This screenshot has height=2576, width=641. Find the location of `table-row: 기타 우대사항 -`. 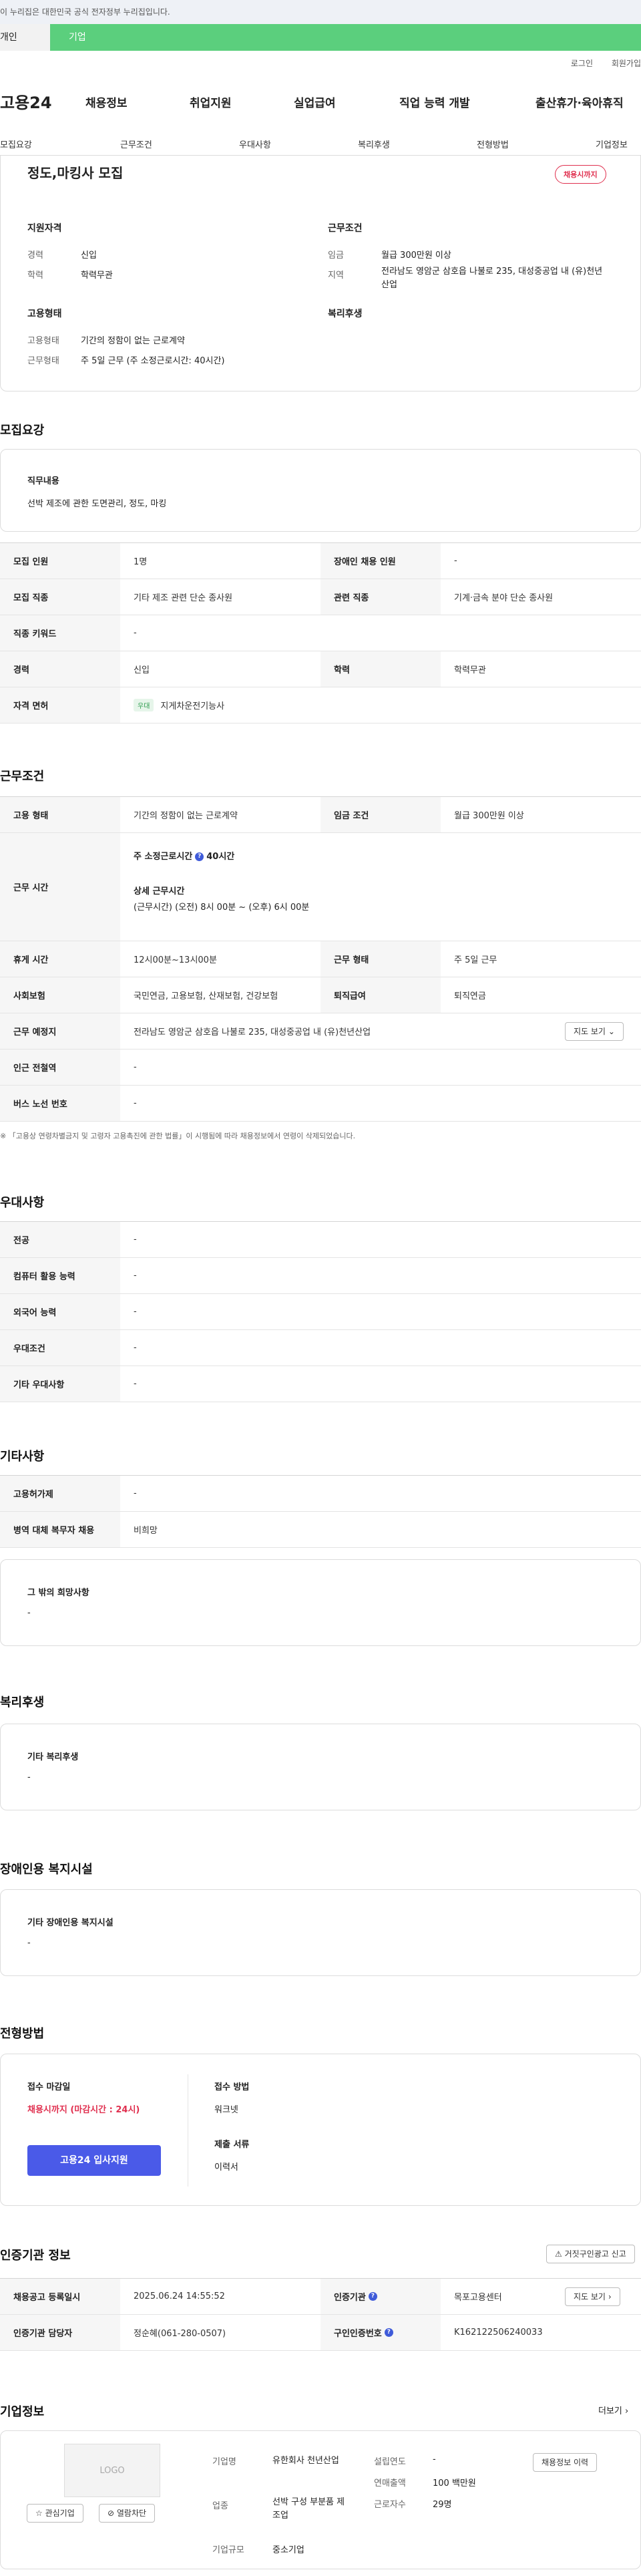

table-row: 기타 우대사항 - is located at coordinates (320, 1384).